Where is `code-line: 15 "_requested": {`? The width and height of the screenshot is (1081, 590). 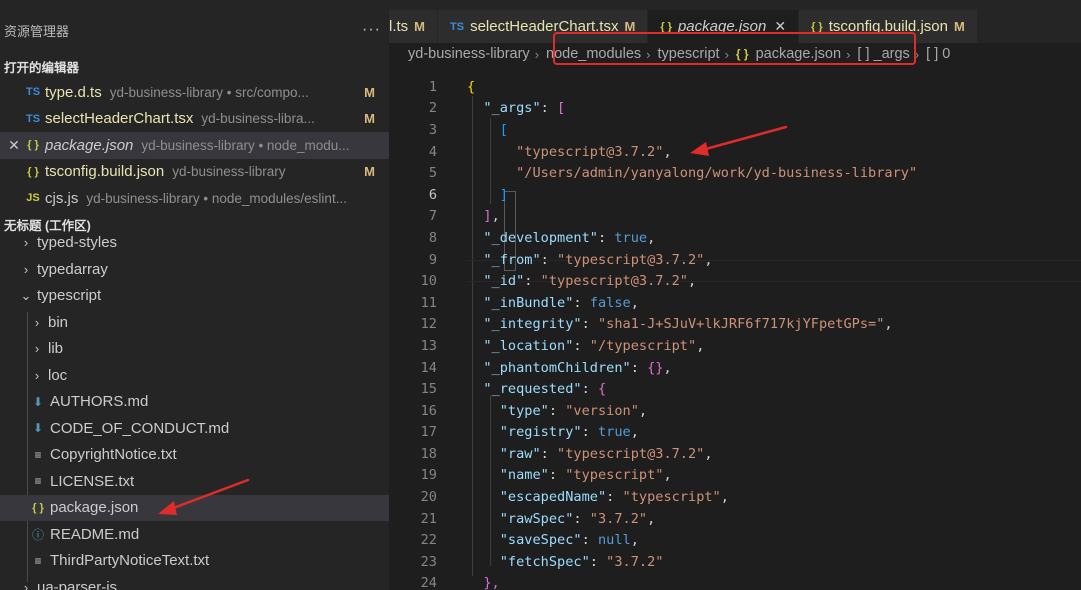 code-line: 15 "_requested": { is located at coordinates (513, 389).